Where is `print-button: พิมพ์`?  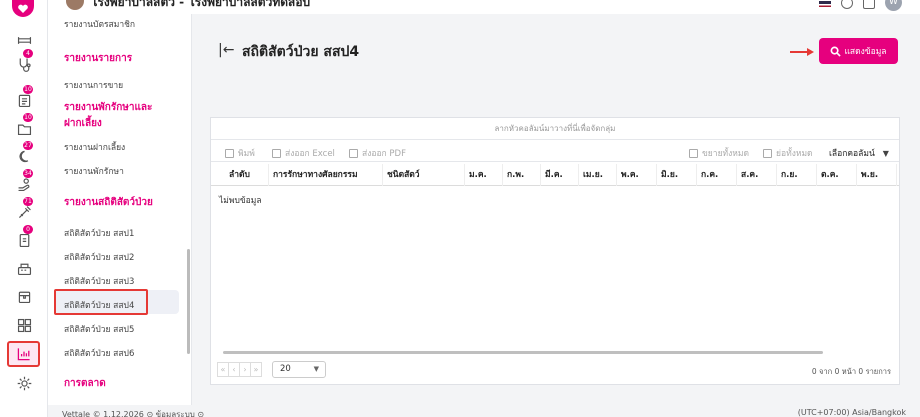
print-button: พิมพ์ is located at coordinates (240, 153).